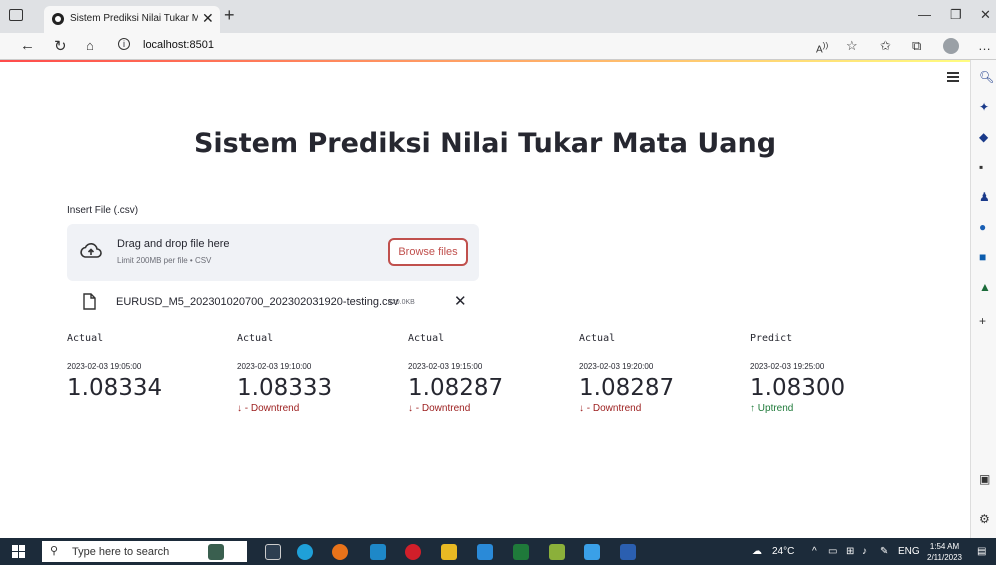 This screenshot has height=565, width=996. What do you see at coordinates (771, 338) in the screenshot?
I see `metric-label: Predict` at bounding box center [771, 338].